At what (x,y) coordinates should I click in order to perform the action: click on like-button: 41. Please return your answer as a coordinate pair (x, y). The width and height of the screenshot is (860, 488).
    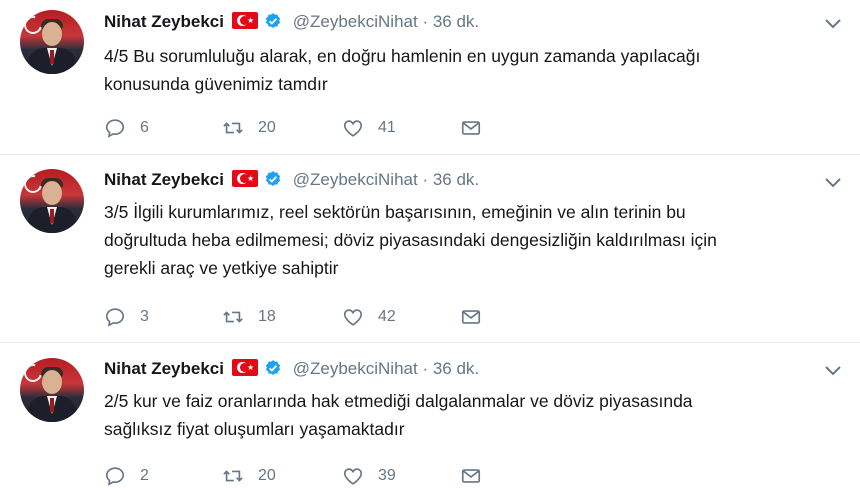
    Looking at the image, I should click on (369, 128).